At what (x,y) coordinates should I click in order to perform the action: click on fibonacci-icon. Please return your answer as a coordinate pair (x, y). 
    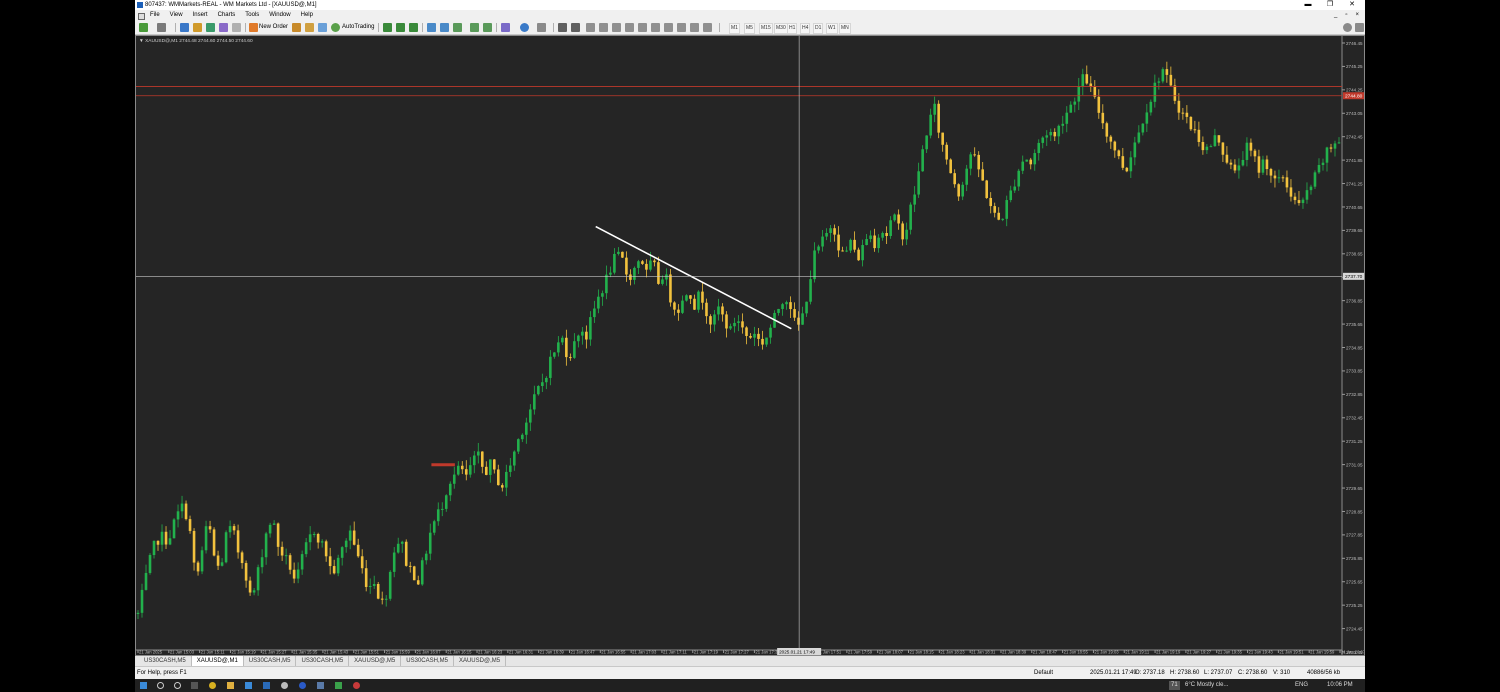
    Looking at the image, I should click on (642, 27).